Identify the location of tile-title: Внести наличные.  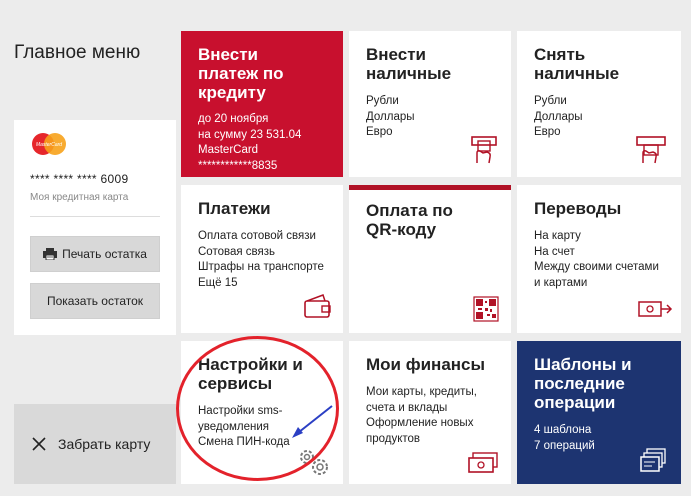
(409, 64).